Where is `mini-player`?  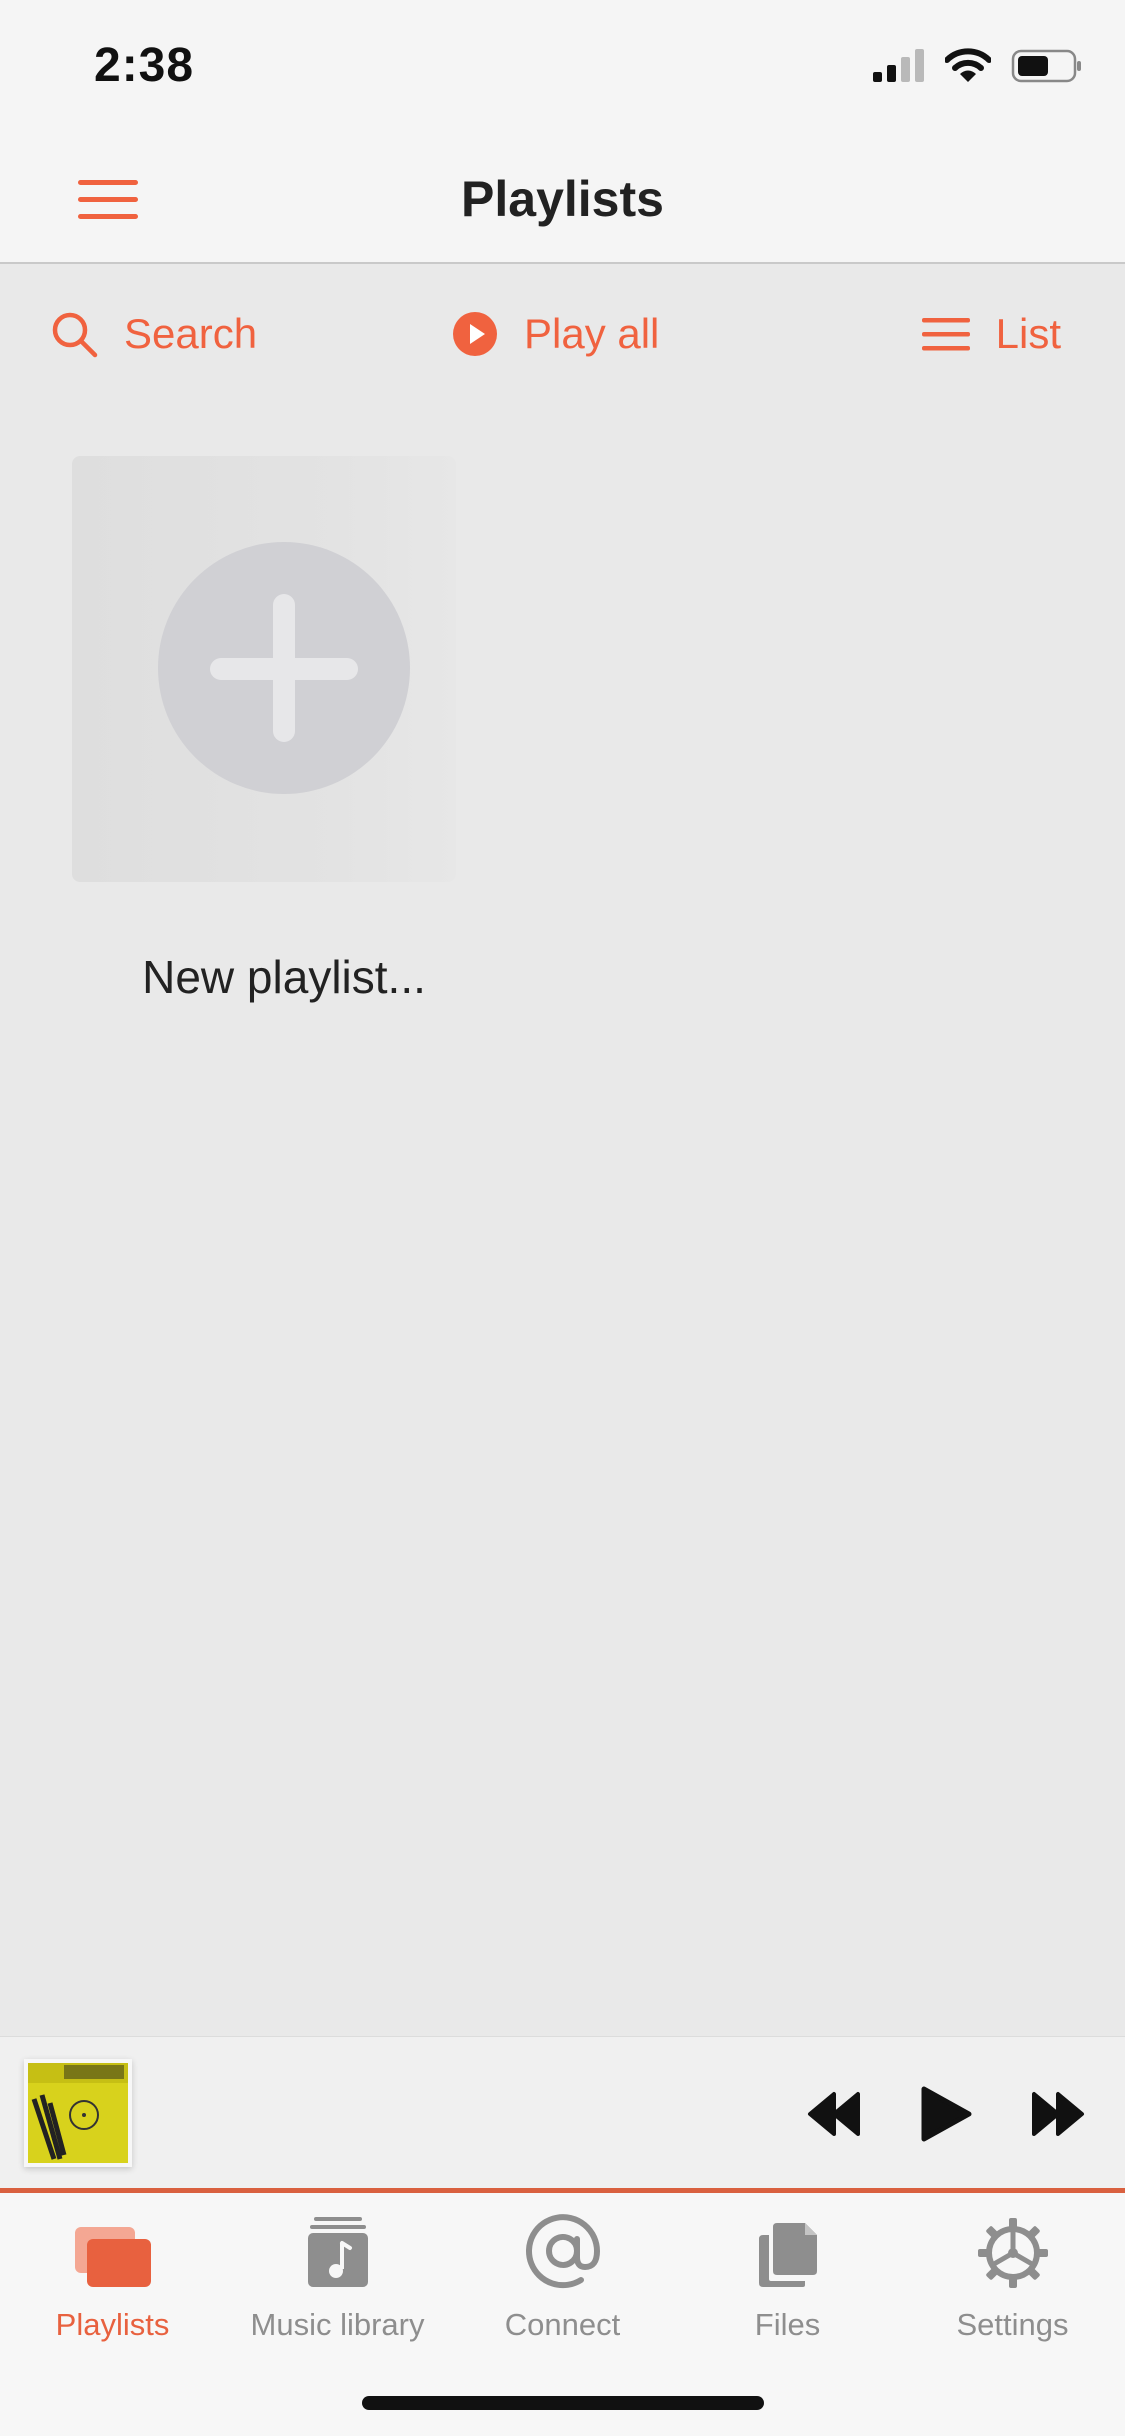 mini-player is located at coordinates (562, 2114).